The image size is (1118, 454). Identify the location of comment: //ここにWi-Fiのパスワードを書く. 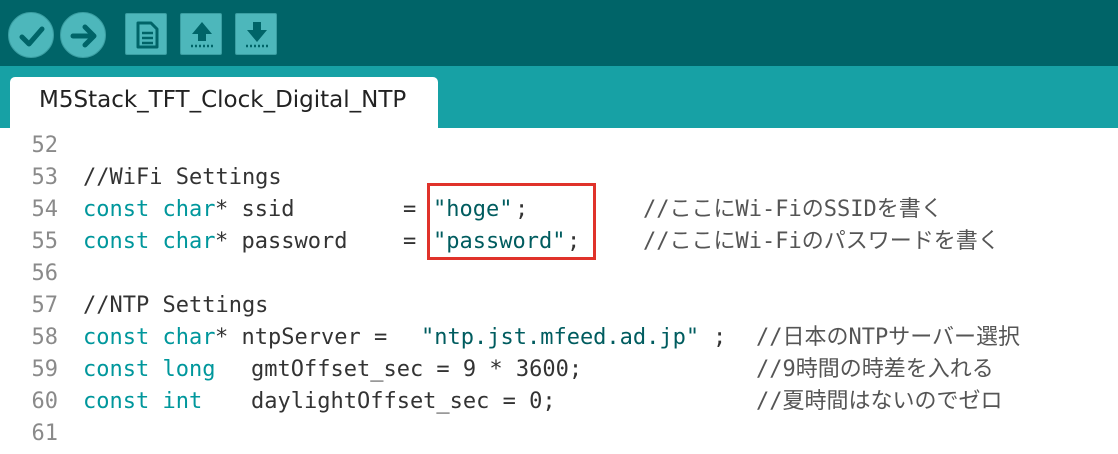
(821, 241).